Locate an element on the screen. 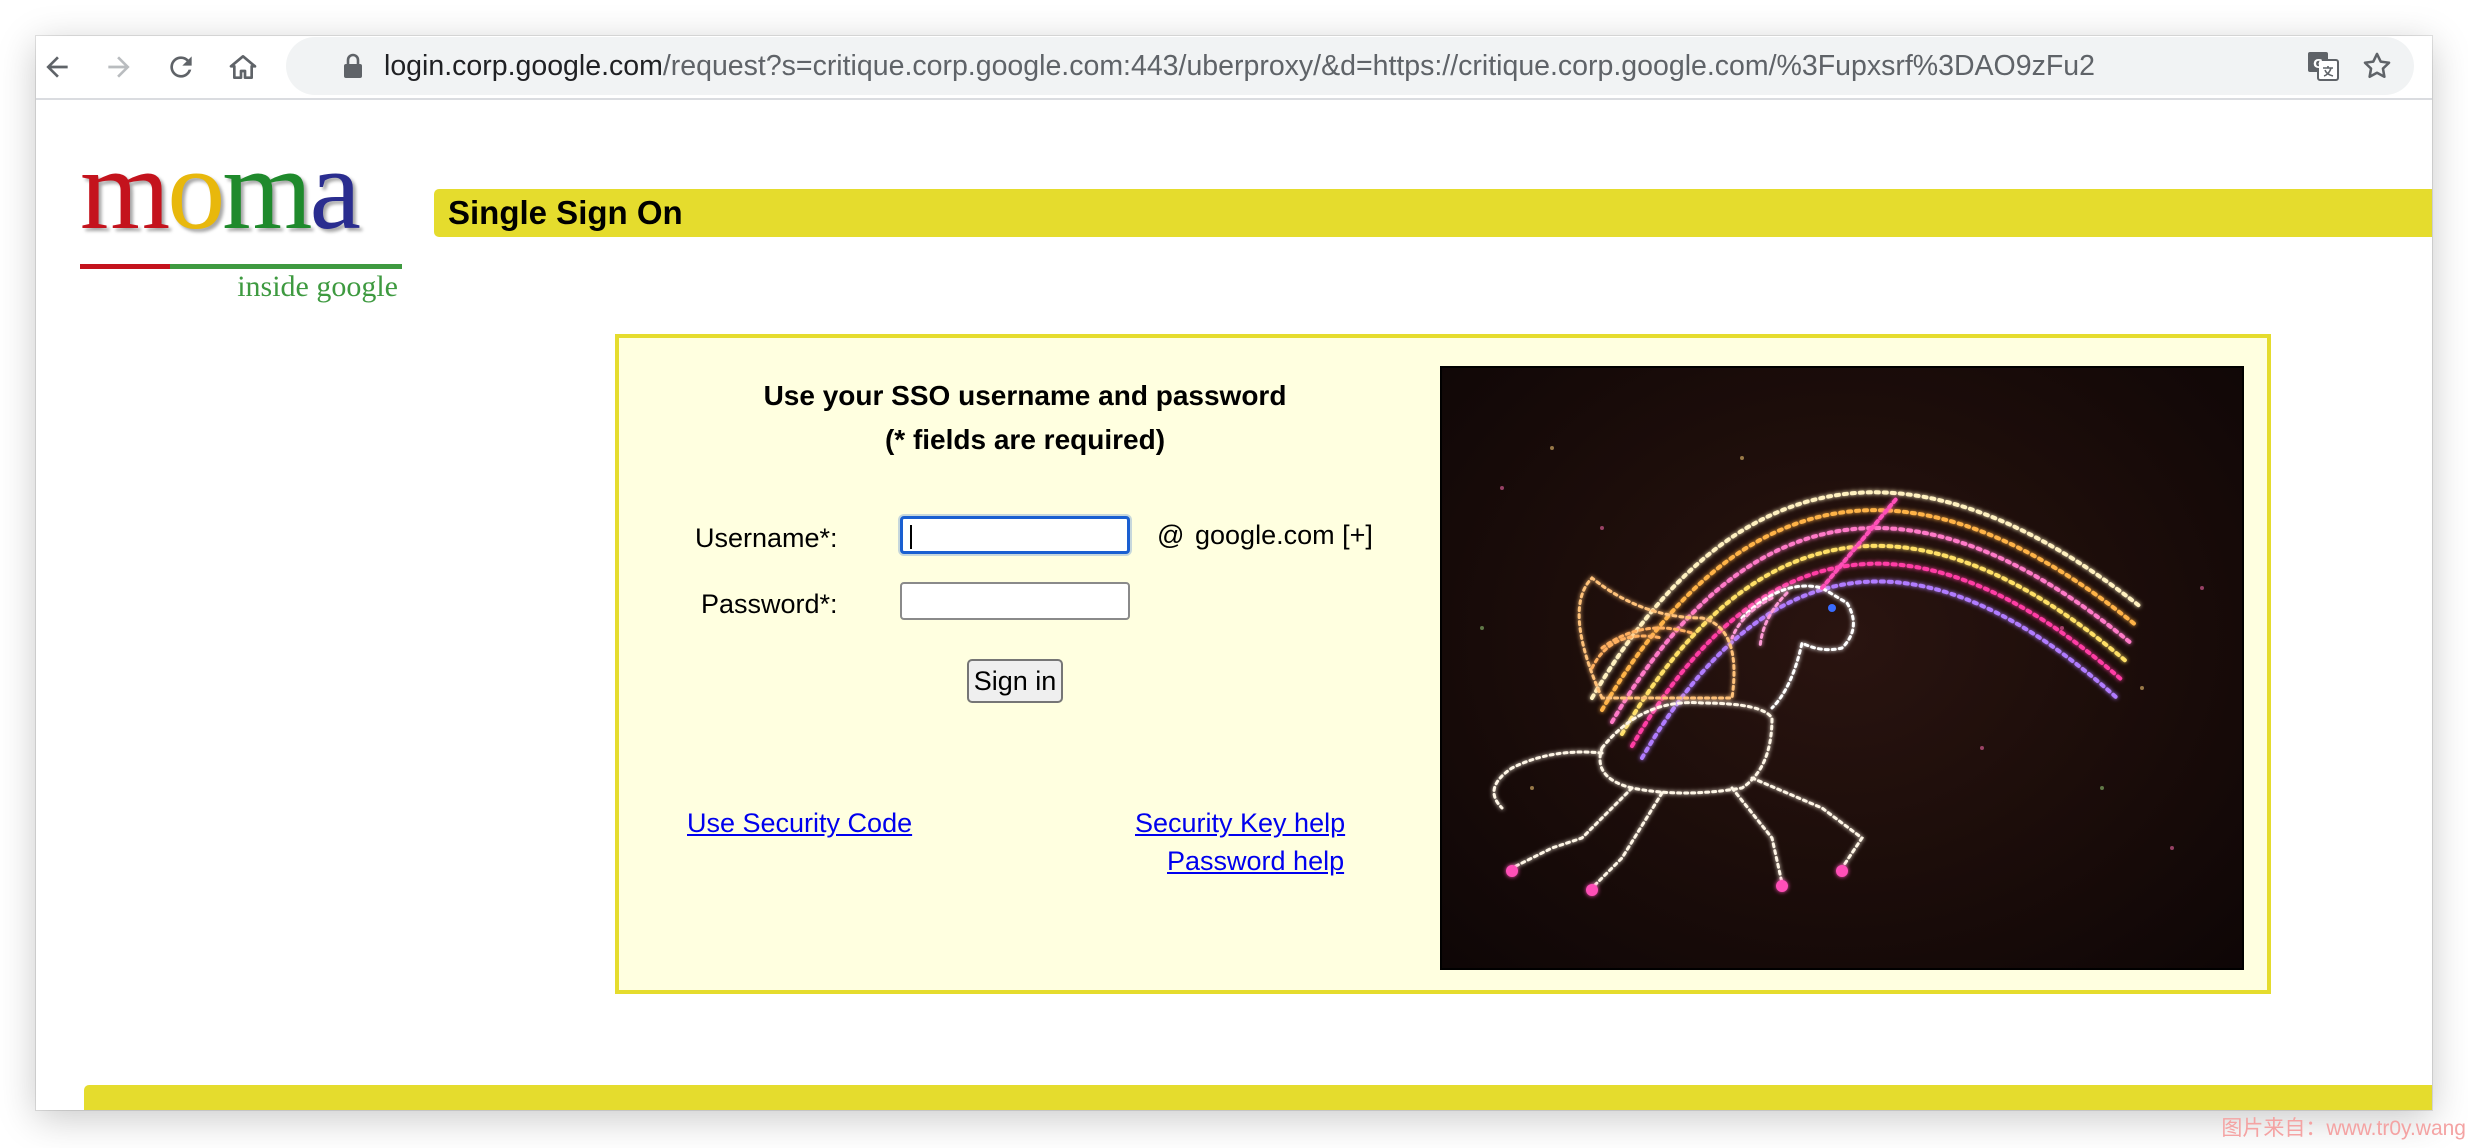 The height and width of the screenshot is (1148, 2468). domain-selector: google.com [+] is located at coordinates (1284, 535).